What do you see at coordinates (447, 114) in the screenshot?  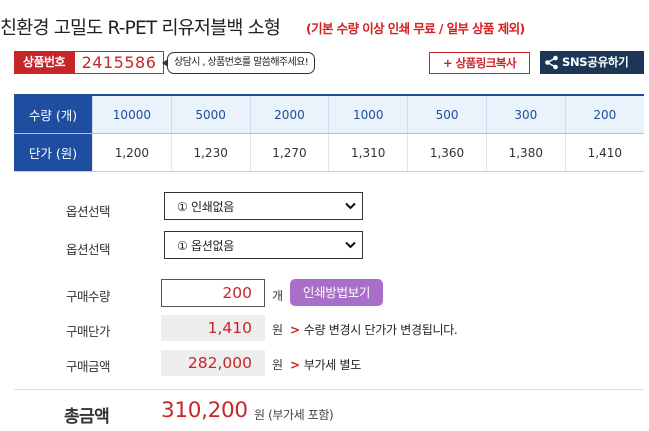 I see `quantity-cell: 500` at bounding box center [447, 114].